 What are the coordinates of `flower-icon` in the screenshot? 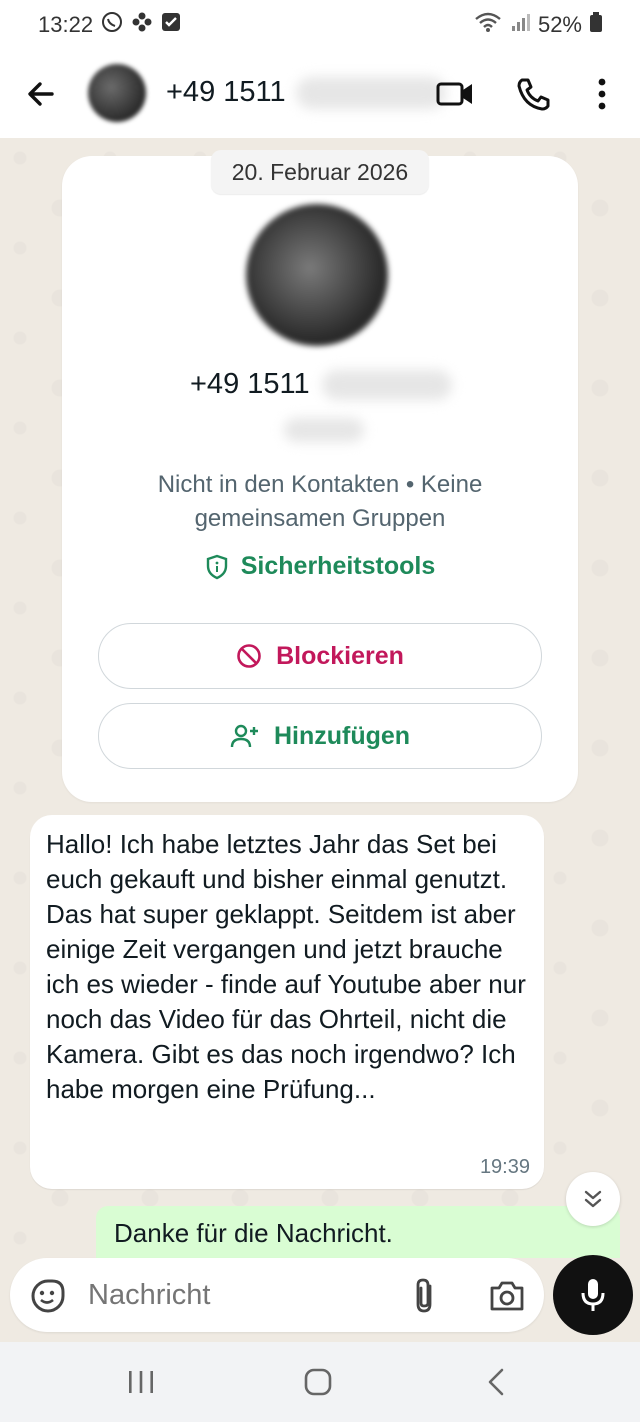 It's located at (142, 25).